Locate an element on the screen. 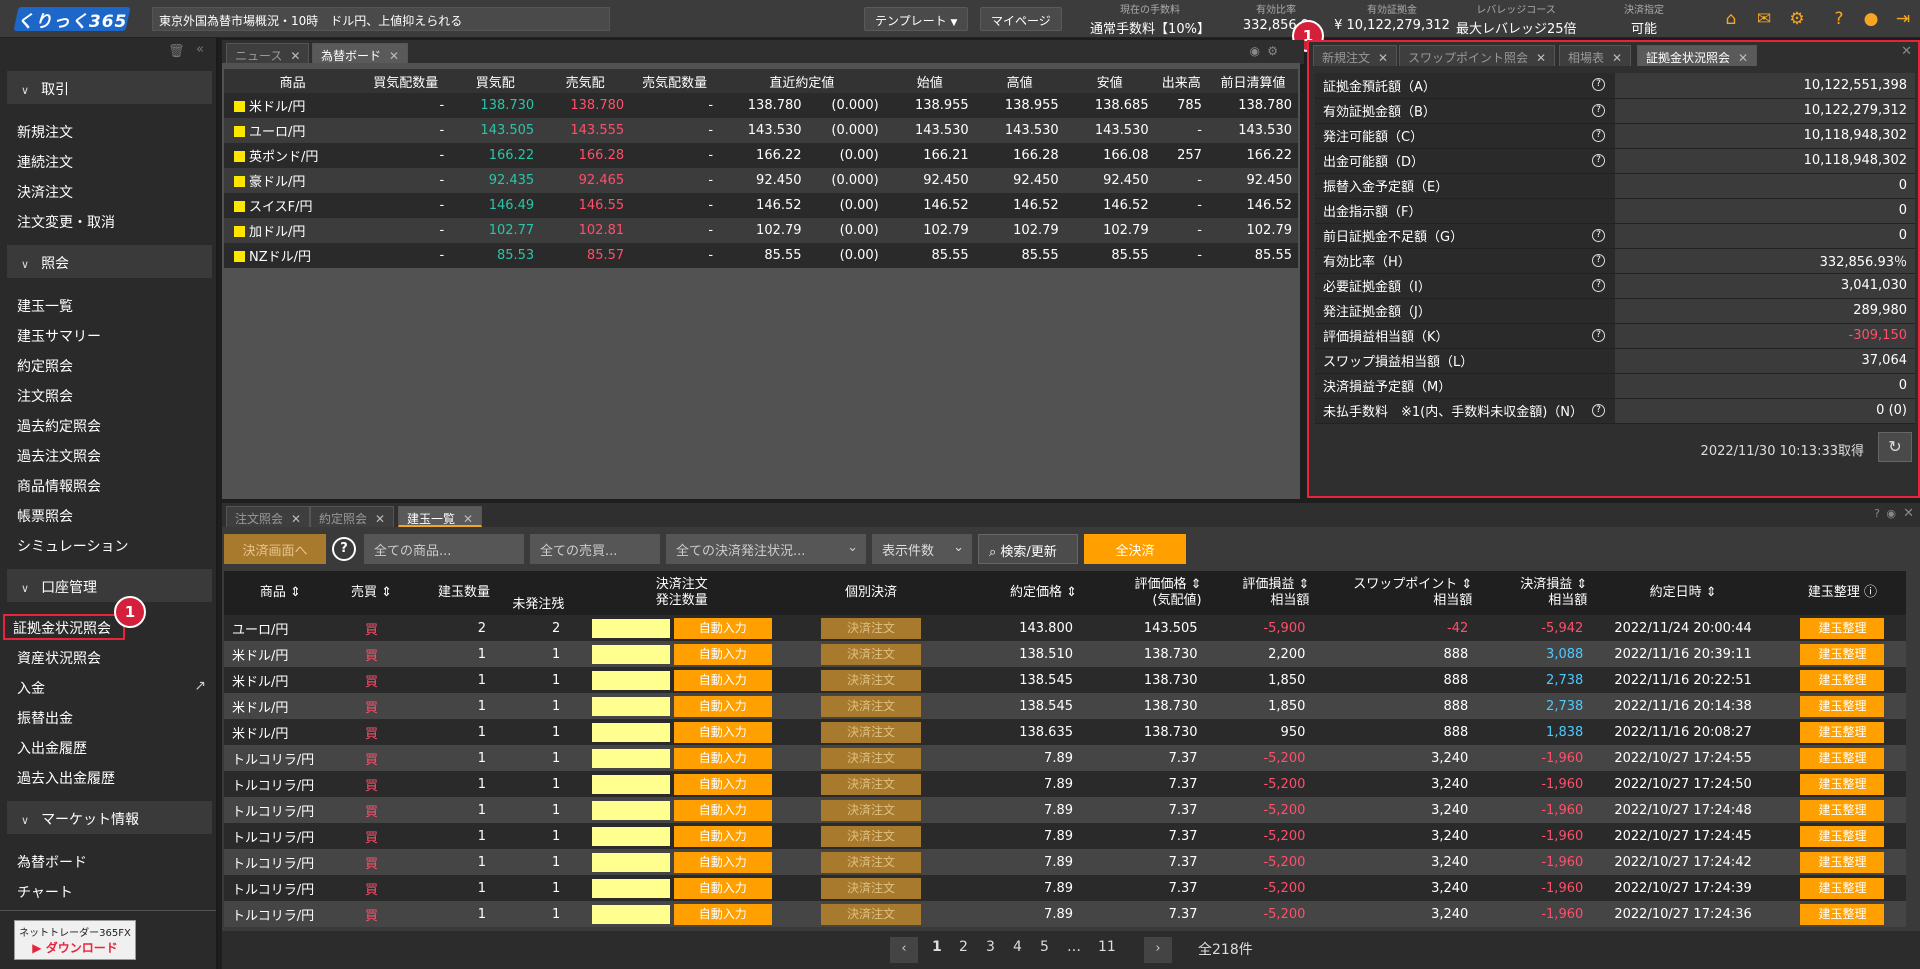 The height and width of the screenshot is (969, 1920). next-page-icon: › is located at coordinates (1158, 950).